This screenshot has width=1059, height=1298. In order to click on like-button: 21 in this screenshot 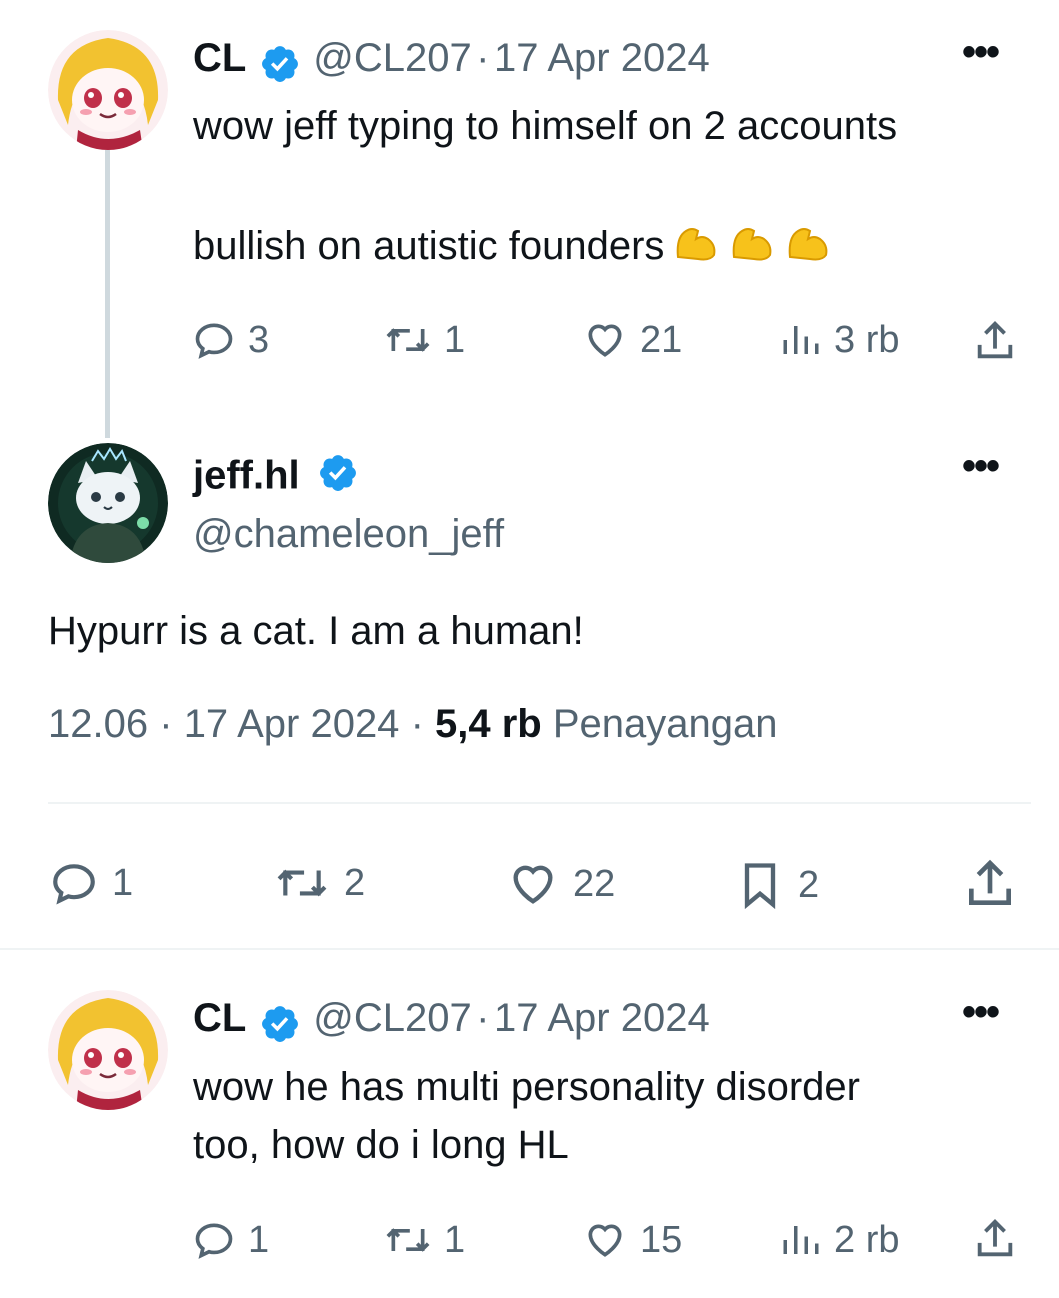, I will do `click(632, 340)`.